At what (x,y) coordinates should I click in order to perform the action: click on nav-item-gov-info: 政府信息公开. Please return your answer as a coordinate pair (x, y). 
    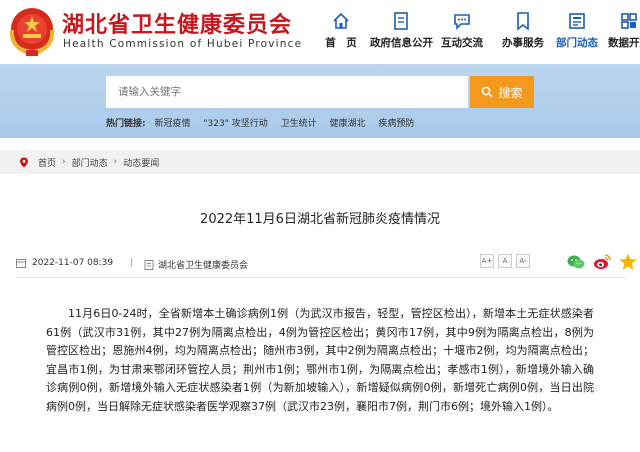
    Looking at the image, I should click on (401, 32).